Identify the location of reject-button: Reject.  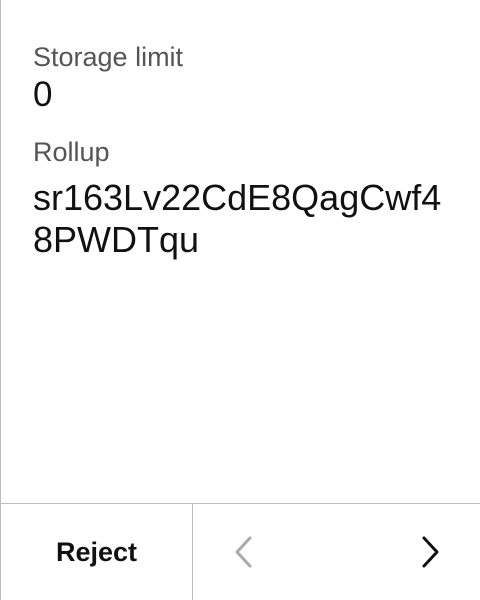
(97, 552).